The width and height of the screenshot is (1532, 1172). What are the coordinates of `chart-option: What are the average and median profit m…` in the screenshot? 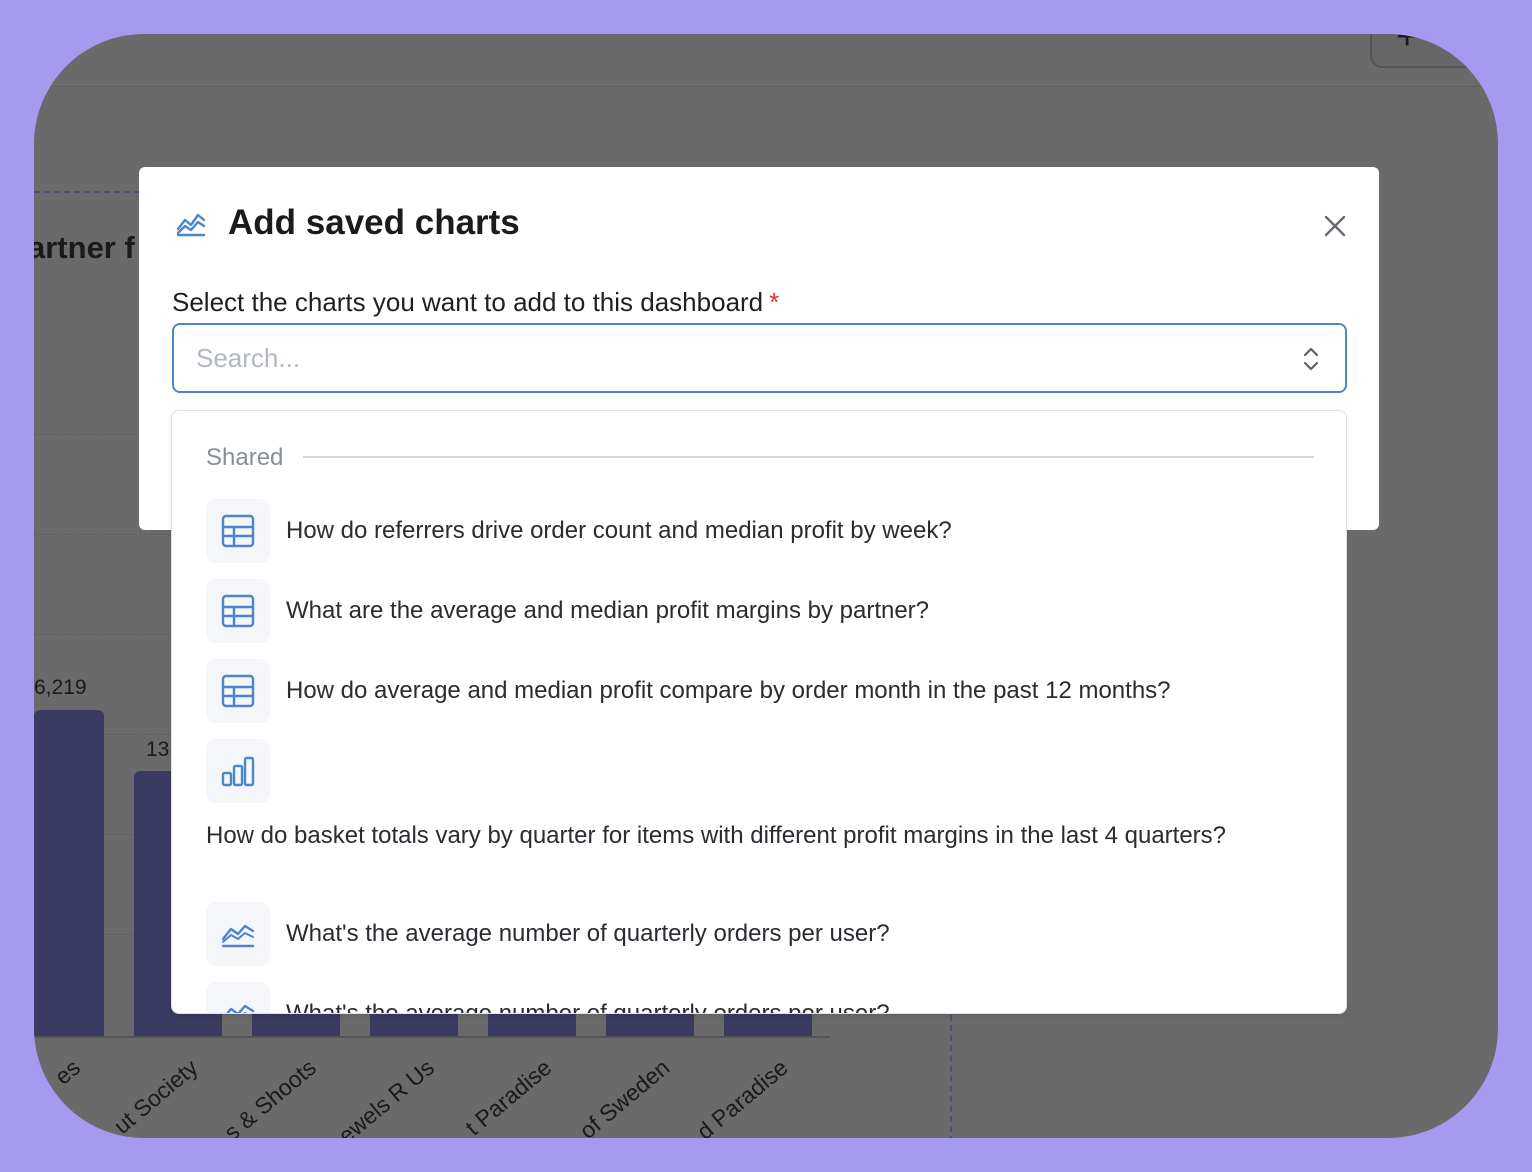 It's located at (761, 611).